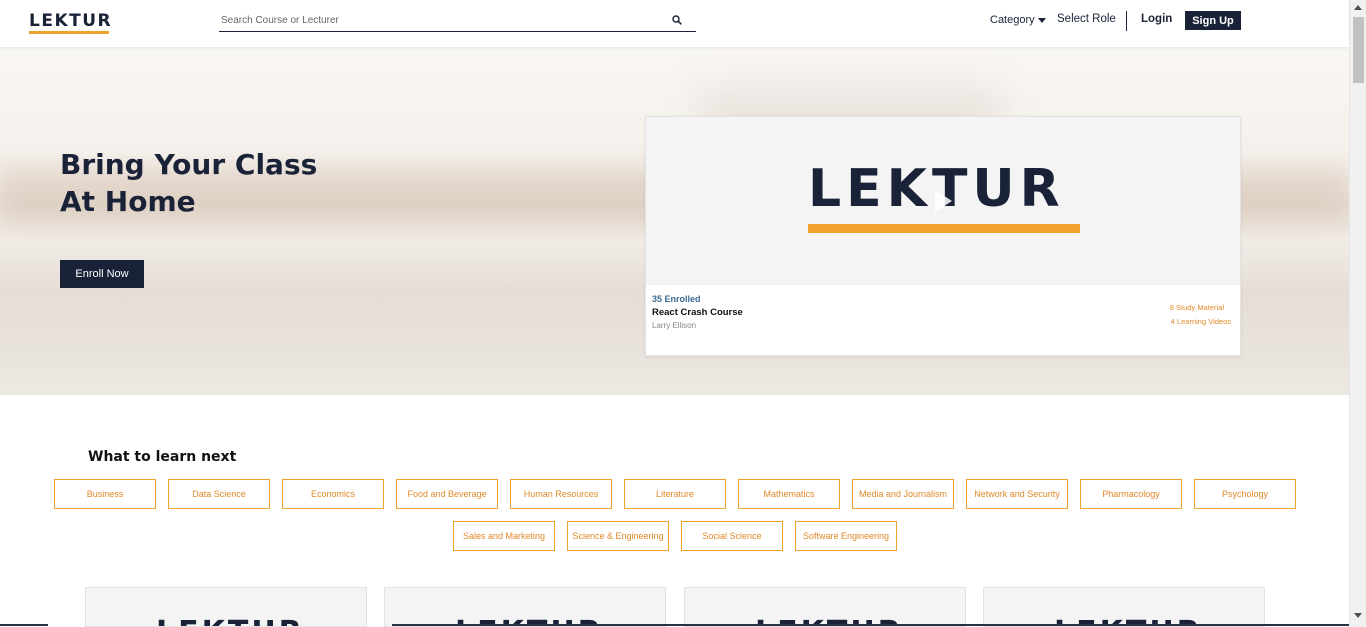  What do you see at coordinates (447, 494) in the screenshot?
I see `category-chip: Food and Beverage` at bounding box center [447, 494].